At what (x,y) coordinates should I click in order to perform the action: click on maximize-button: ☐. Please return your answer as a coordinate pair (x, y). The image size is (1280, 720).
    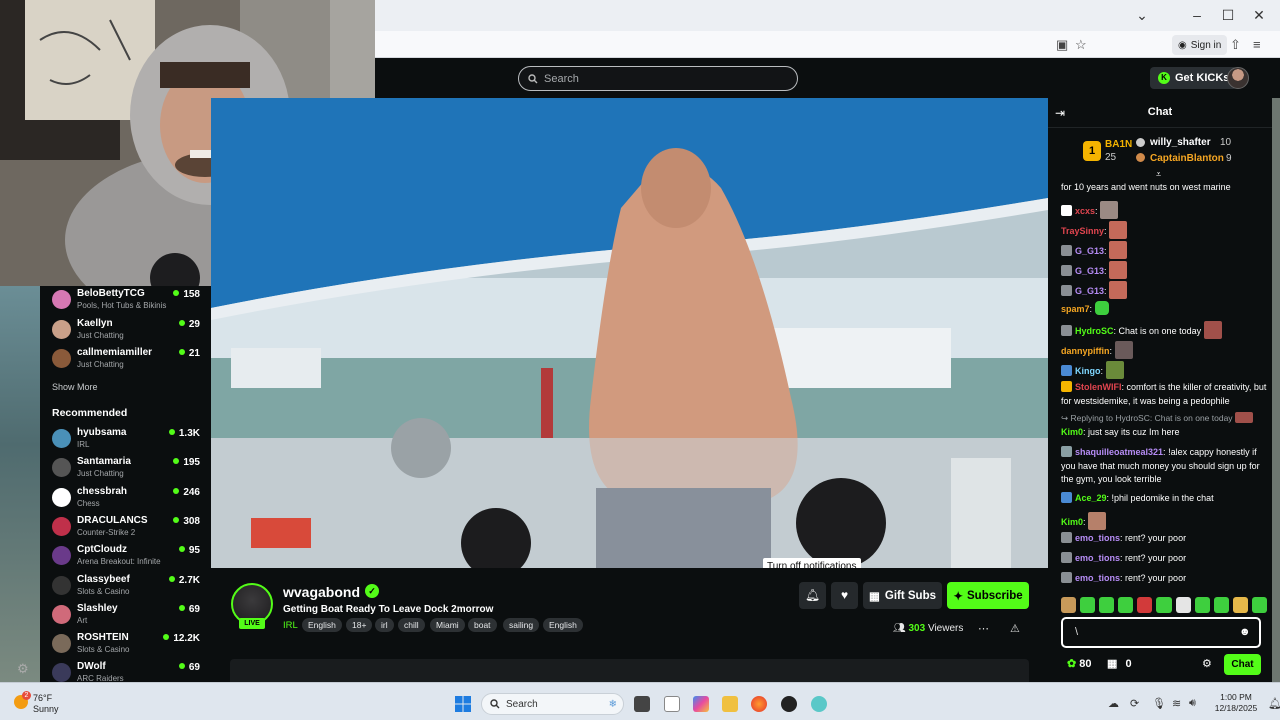
    Looking at the image, I should click on (1228, 15).